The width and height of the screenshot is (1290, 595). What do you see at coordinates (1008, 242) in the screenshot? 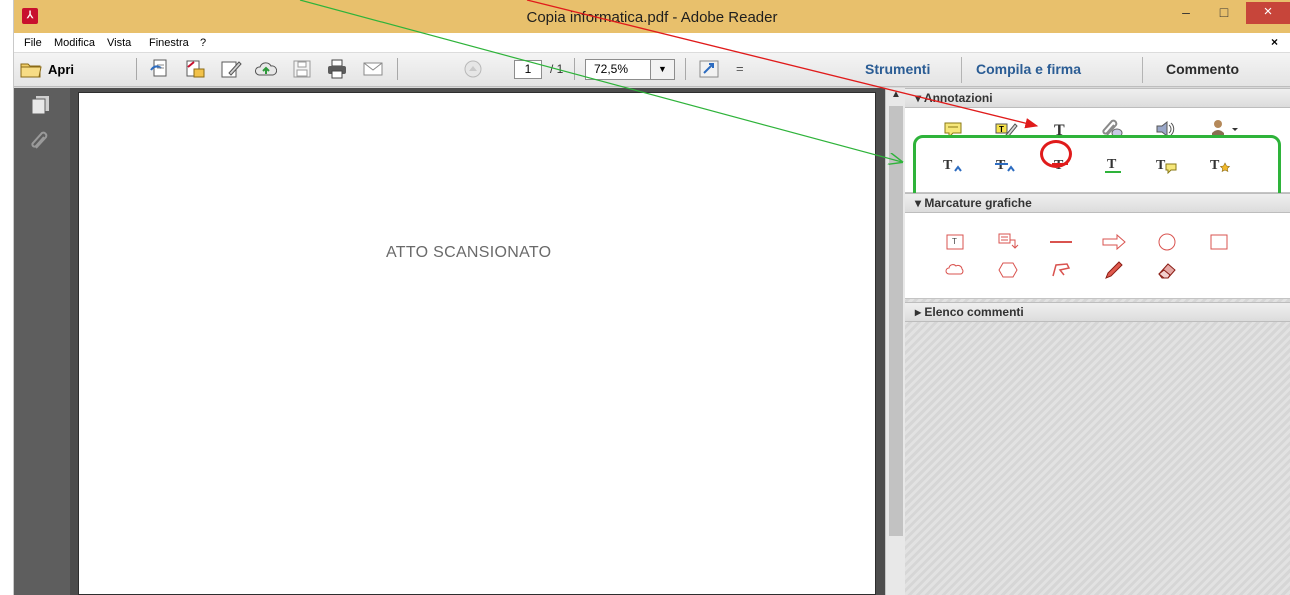
I see `callout-icon` at bounding box center [1008, 242].